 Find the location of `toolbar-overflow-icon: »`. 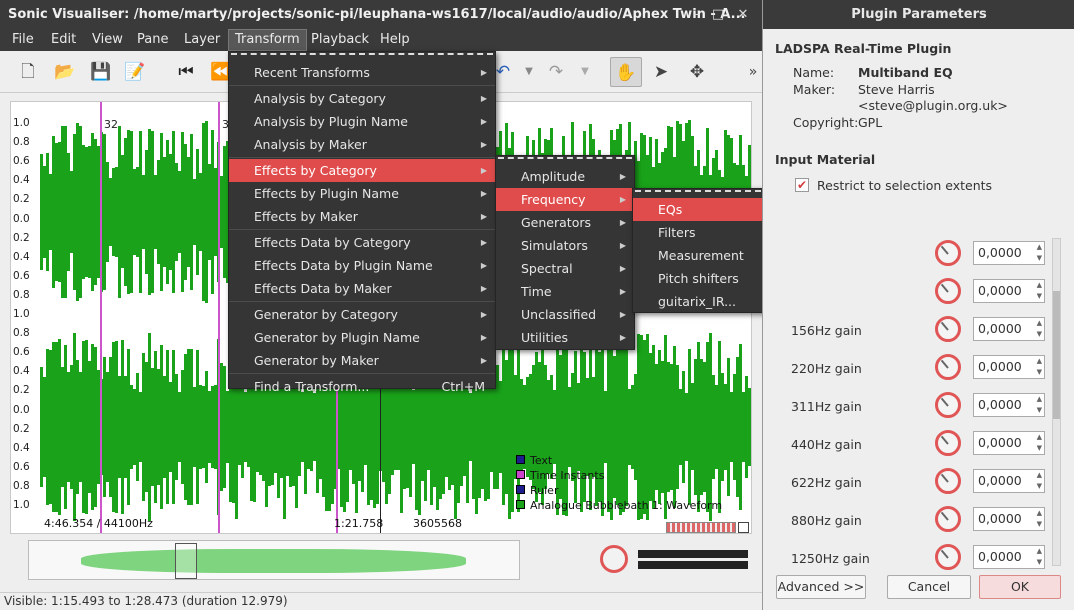

toolbar-overflow-icon: » is located at coordinates (753, 72).